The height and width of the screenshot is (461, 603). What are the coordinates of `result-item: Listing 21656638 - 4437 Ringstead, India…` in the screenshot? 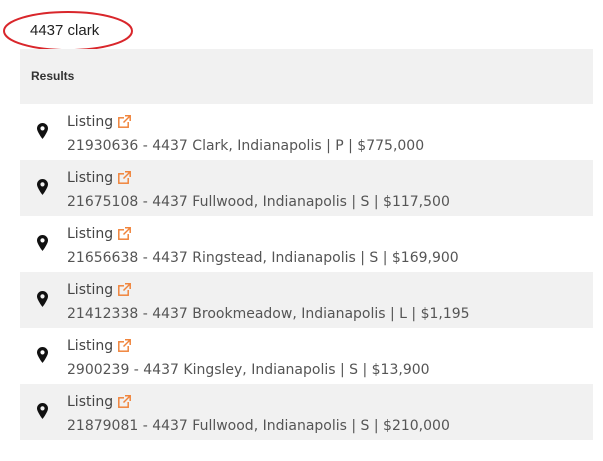 It's located at (306, 244).